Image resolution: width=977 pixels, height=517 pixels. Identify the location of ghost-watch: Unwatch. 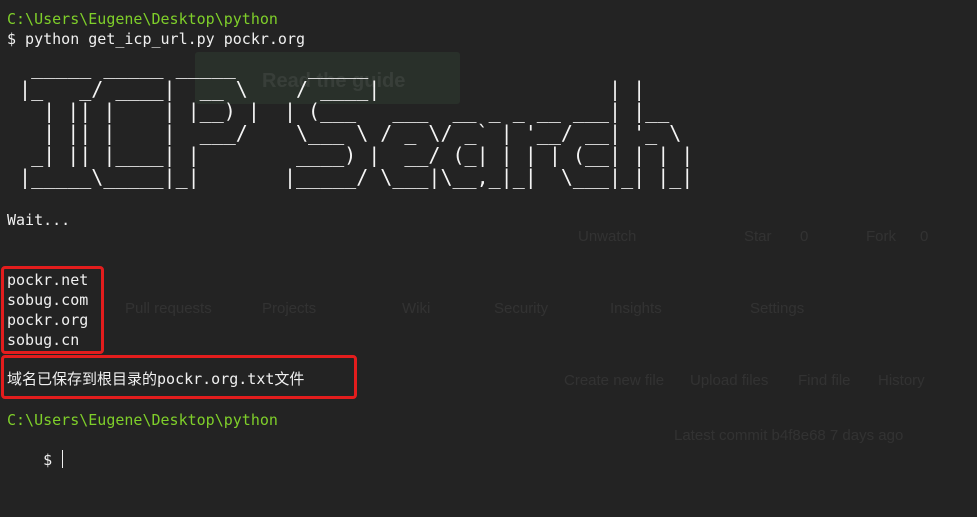
(607, 236).